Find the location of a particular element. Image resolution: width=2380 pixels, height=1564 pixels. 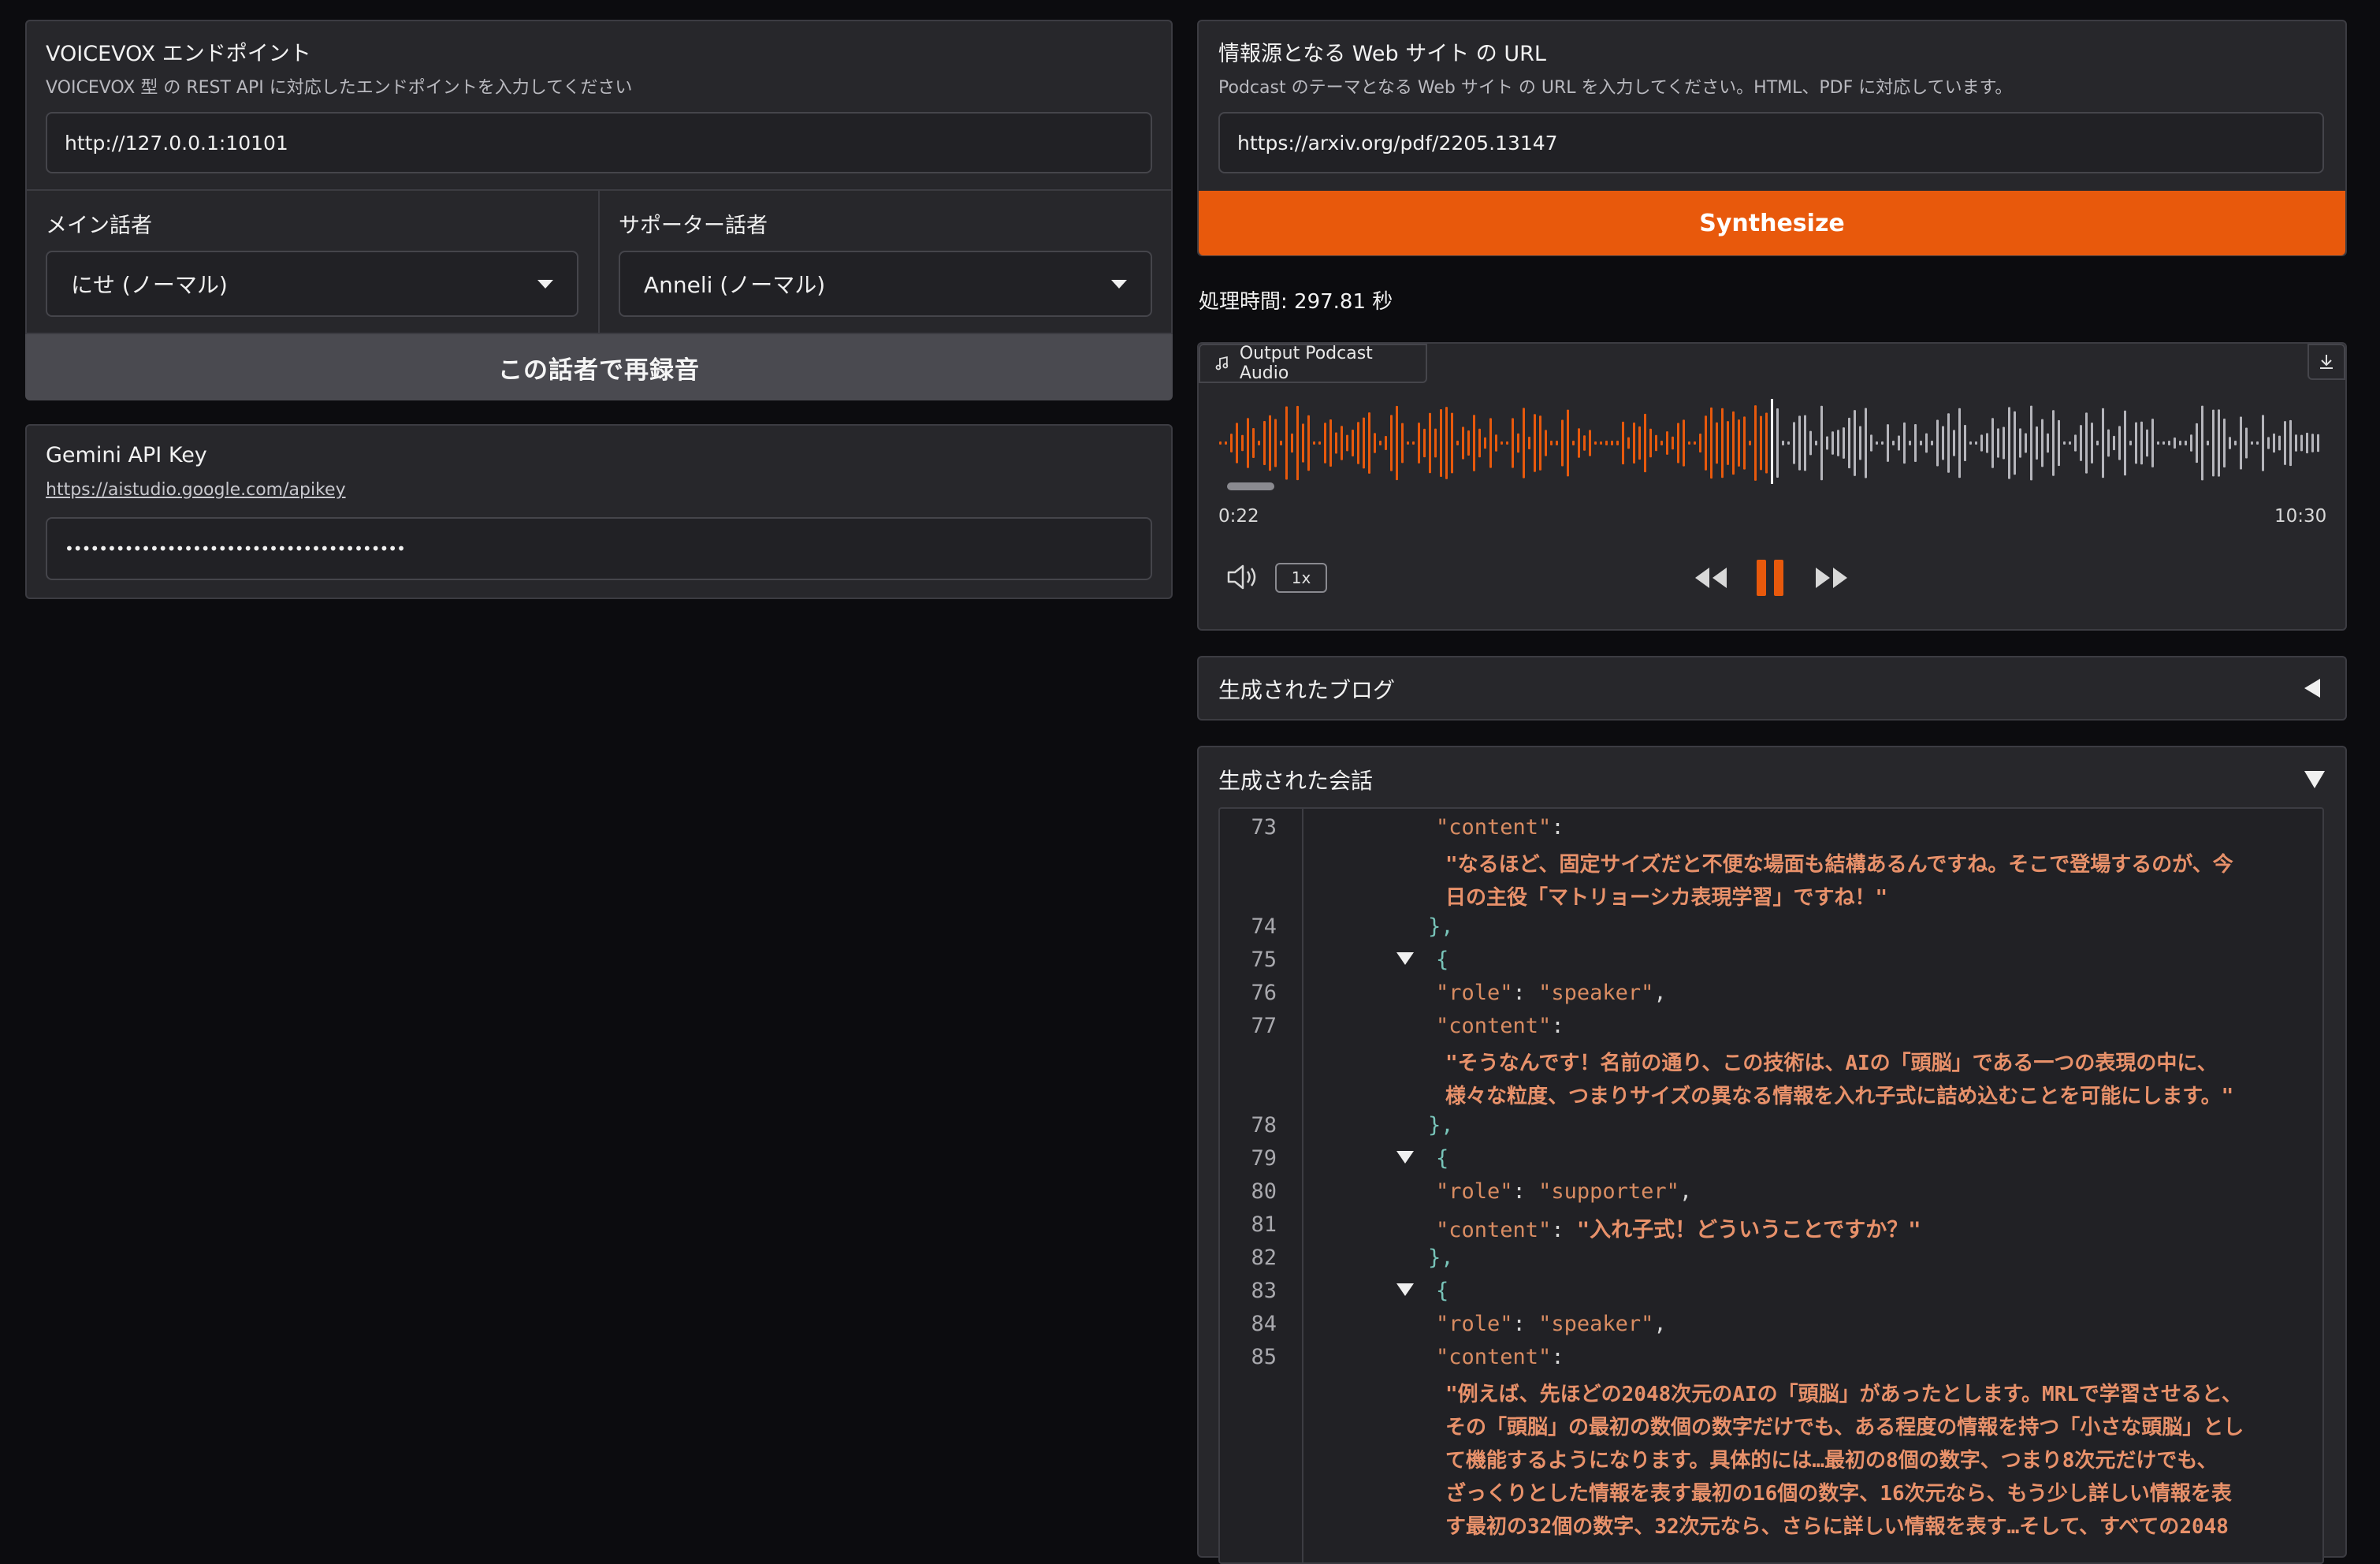

json-value: "speaker" is located at coordinates (1596, 993).